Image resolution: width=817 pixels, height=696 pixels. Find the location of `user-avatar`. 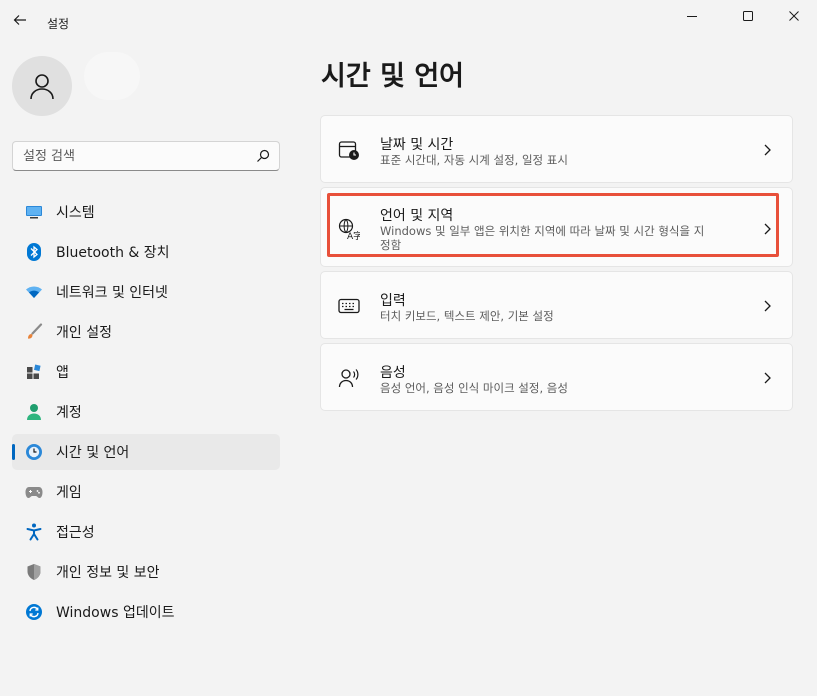

user-avatar is located at coordinates (42, 86).